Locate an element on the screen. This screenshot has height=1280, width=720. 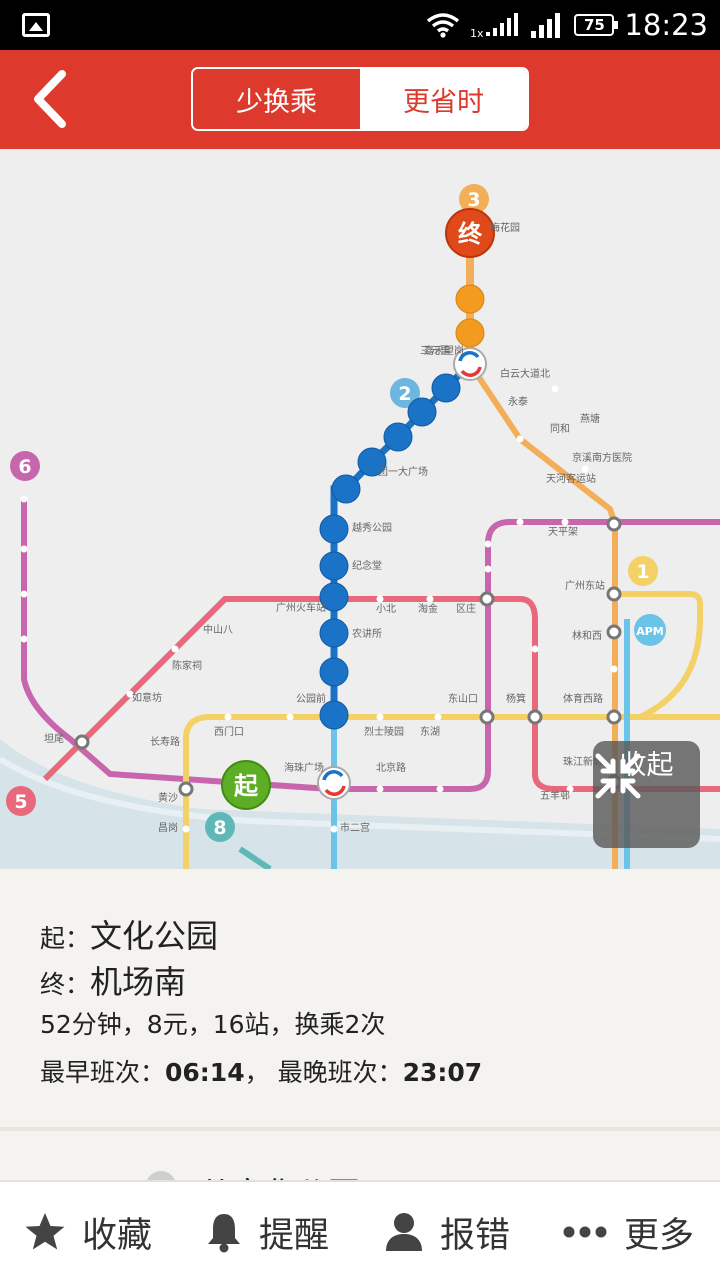
station-label: 同和 is located at coordinates (560, 429).